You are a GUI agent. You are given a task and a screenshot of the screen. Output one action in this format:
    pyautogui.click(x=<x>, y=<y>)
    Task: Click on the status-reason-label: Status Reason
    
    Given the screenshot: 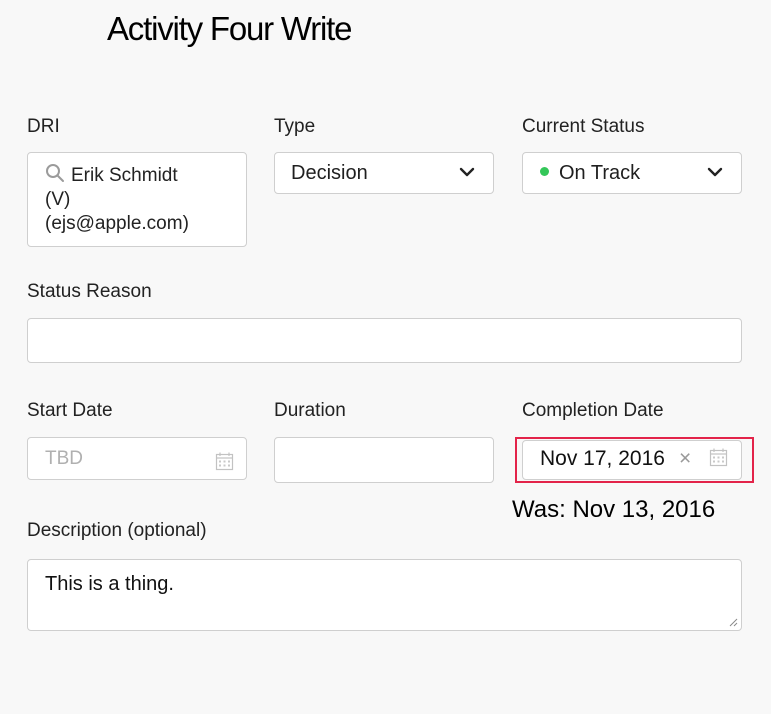 What is the action you would take?
    pyautogui.click(x=89, y=291)
    